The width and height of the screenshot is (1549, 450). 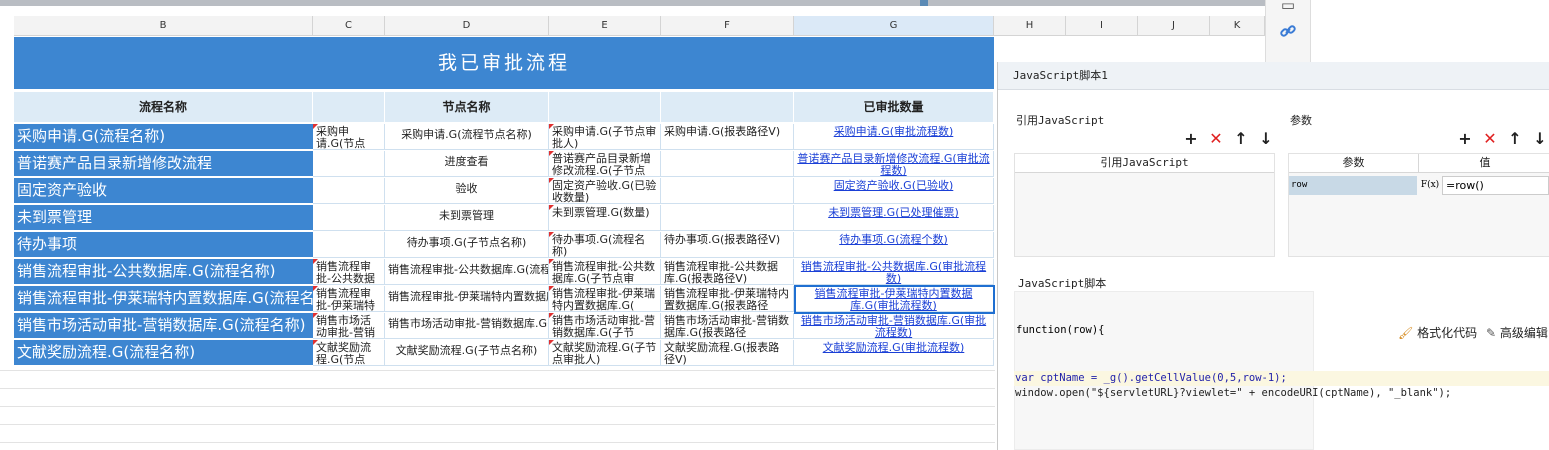 I want to click on cell-c: 文献奖励流程.G(节点ID), so click(x=349, y=353).